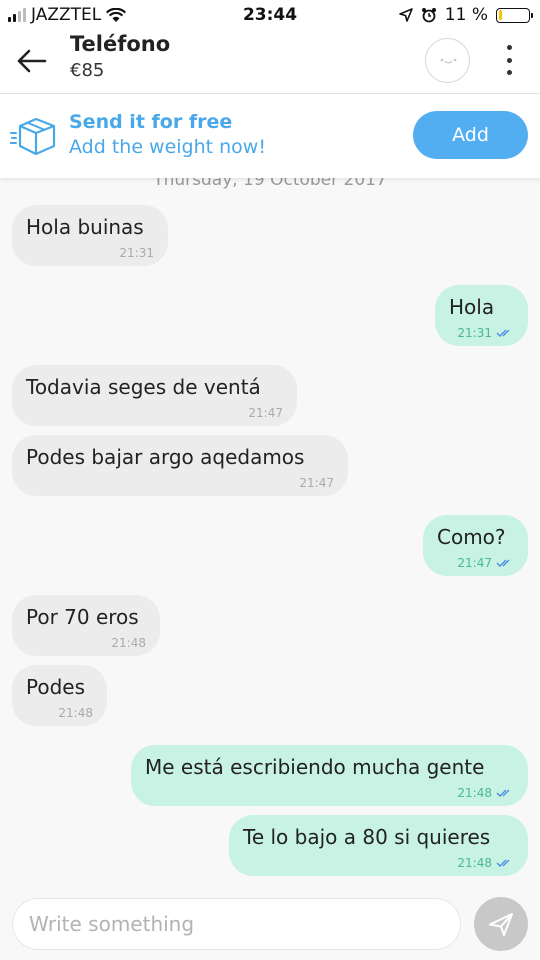 Image resolution: width=540 pixels, height=960 pixels. I want to click on send-icon, so click(501, 924).